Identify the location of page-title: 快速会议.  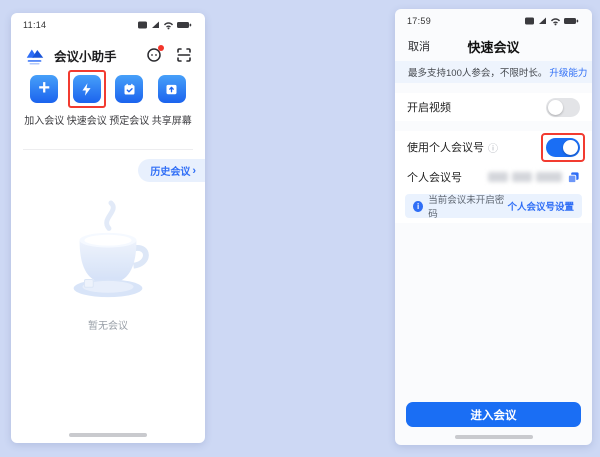
(493, 47).